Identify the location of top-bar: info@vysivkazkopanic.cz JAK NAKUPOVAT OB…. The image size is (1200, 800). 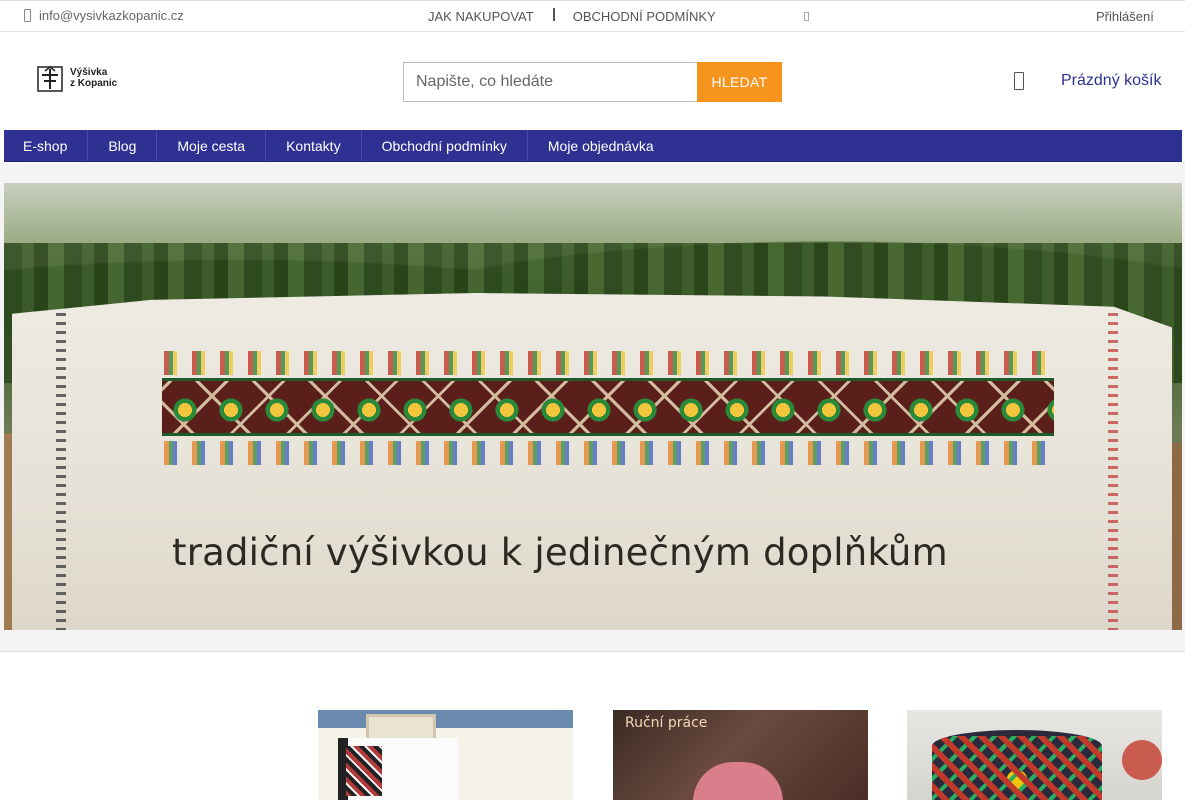
(592, 16).